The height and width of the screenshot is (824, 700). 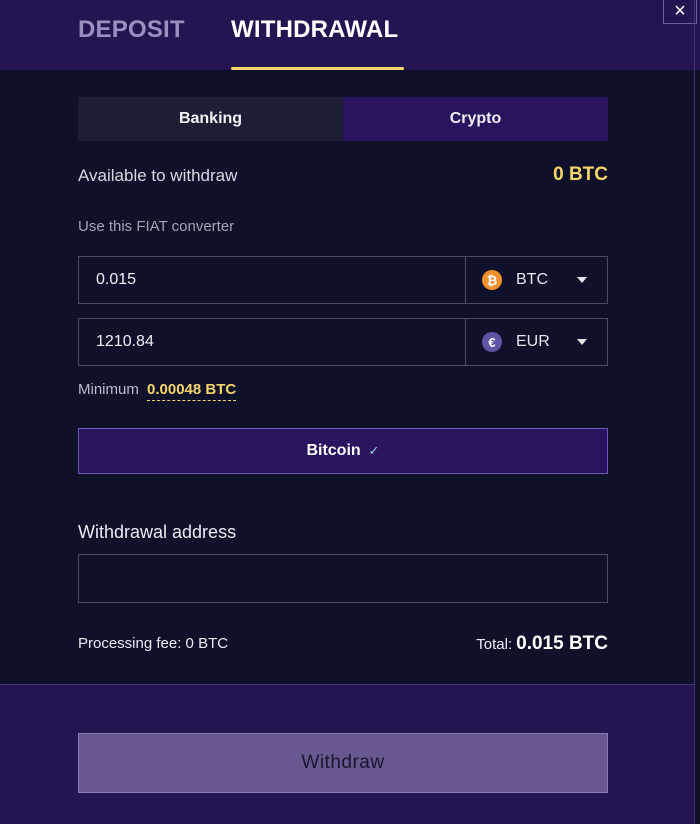 I want to click on minimum-withdrawal: Minimum 0.00048 BTC, so click(x=157, y=391).